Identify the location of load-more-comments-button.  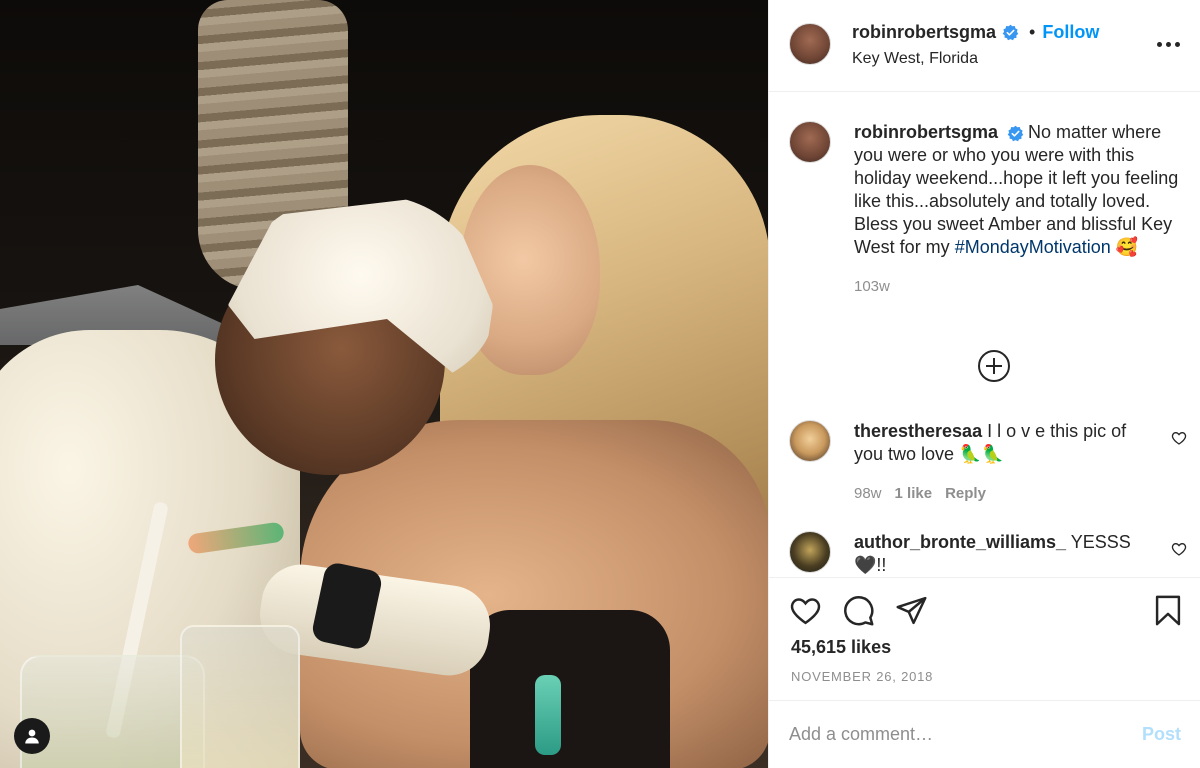
(994, 366).